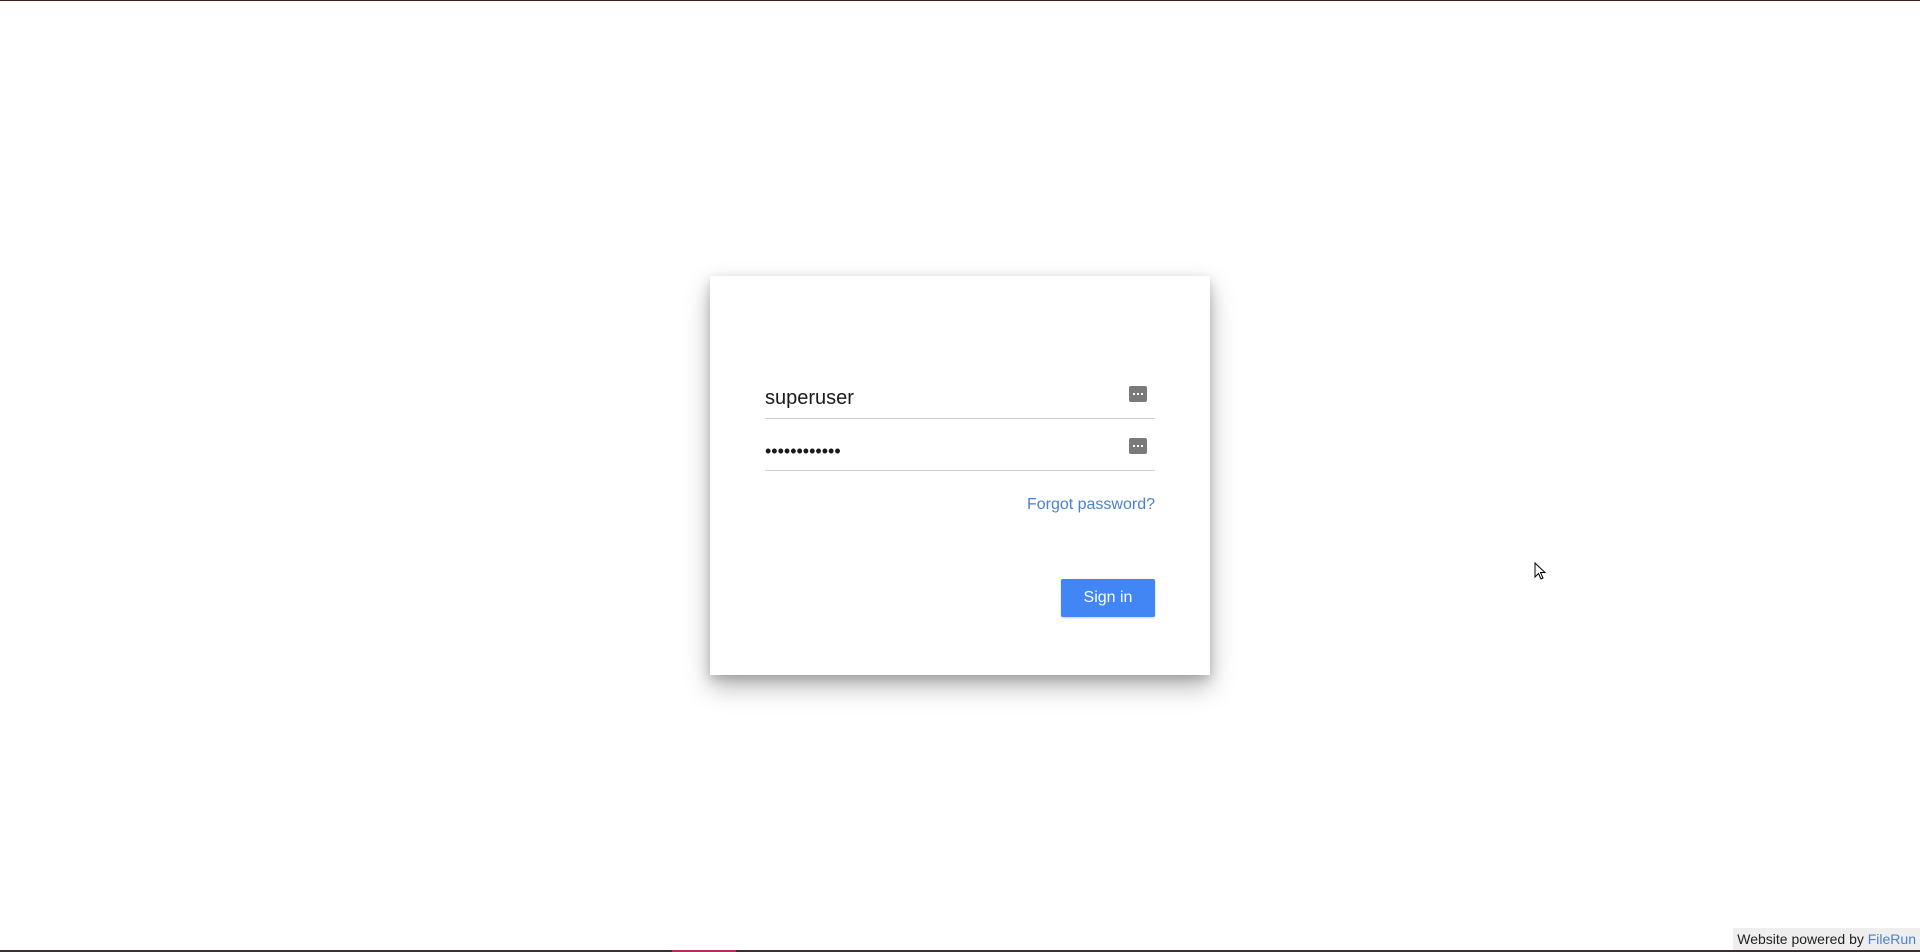  I want to click on powered-by-text: Website powered by, so click(1800, 939).